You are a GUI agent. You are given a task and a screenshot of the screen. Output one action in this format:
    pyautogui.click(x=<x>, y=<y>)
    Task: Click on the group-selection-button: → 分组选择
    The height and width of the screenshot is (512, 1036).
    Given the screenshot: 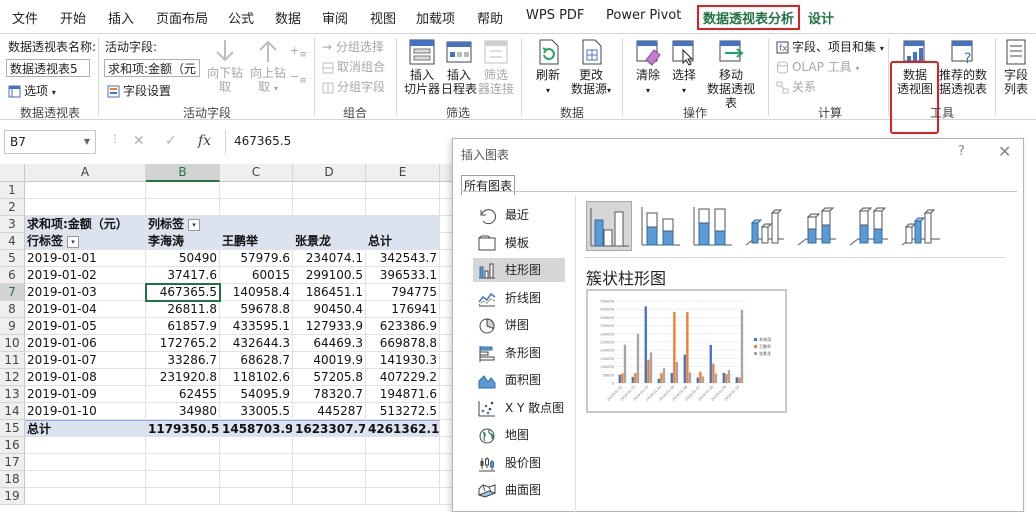 What is the action you would take?
    pyautogui.click(x=353, y=46)
    